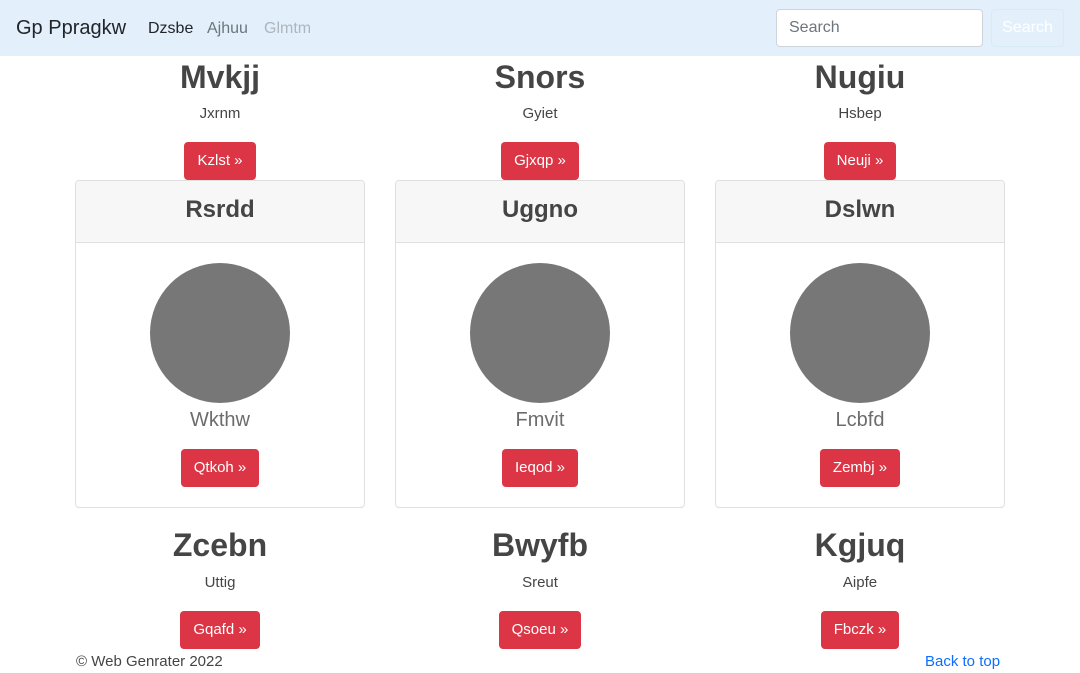 The width and height of the screenshot is (1080, 673). I want to click on feature-button: Fbczk », so click(860, 630).